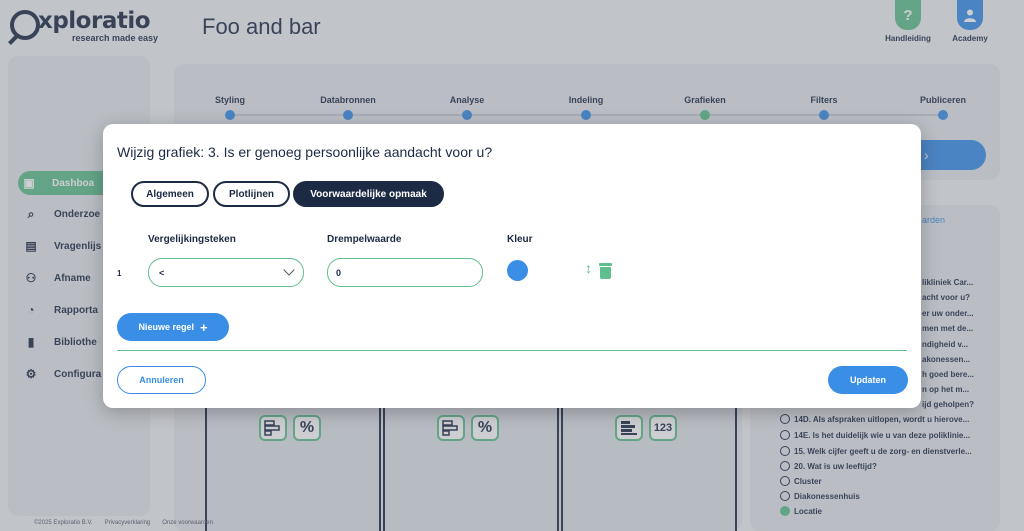 This screenshot has width=1024, height=531. I want to click on new-rule-label: Nieuwe regel, so click(166, 327).